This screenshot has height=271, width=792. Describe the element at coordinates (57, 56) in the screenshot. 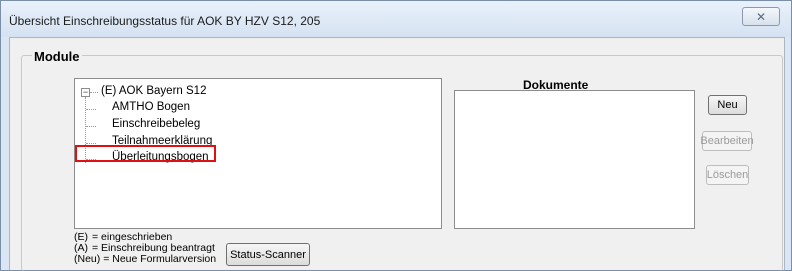

I see `module-group-label: Module` at that location.